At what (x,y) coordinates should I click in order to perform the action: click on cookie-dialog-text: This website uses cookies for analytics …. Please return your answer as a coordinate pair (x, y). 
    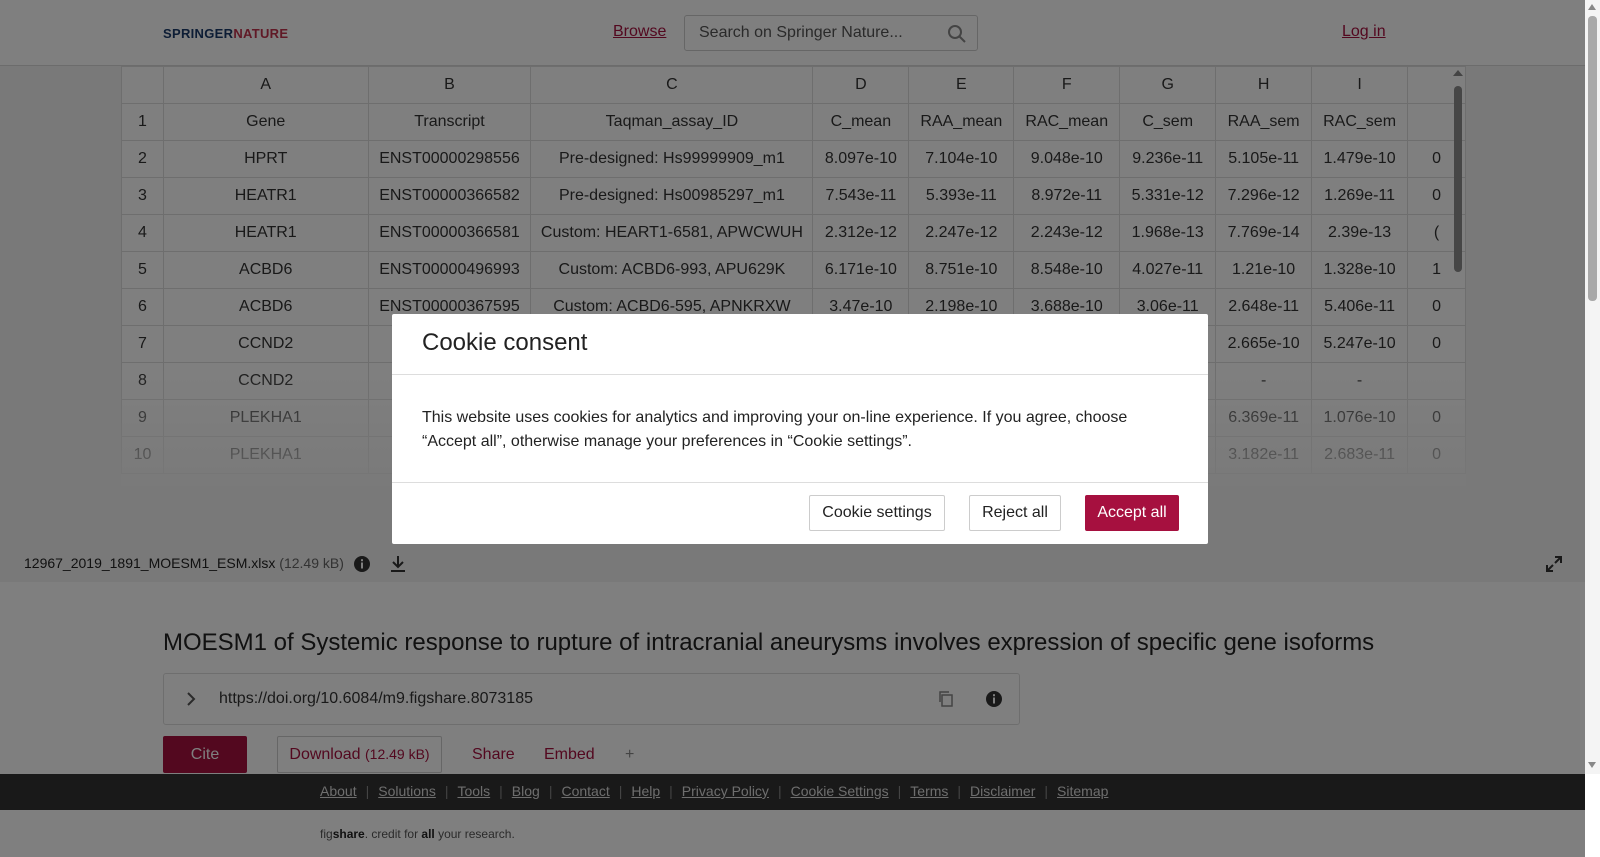
    Looking at the image, I should click on (775, 429).